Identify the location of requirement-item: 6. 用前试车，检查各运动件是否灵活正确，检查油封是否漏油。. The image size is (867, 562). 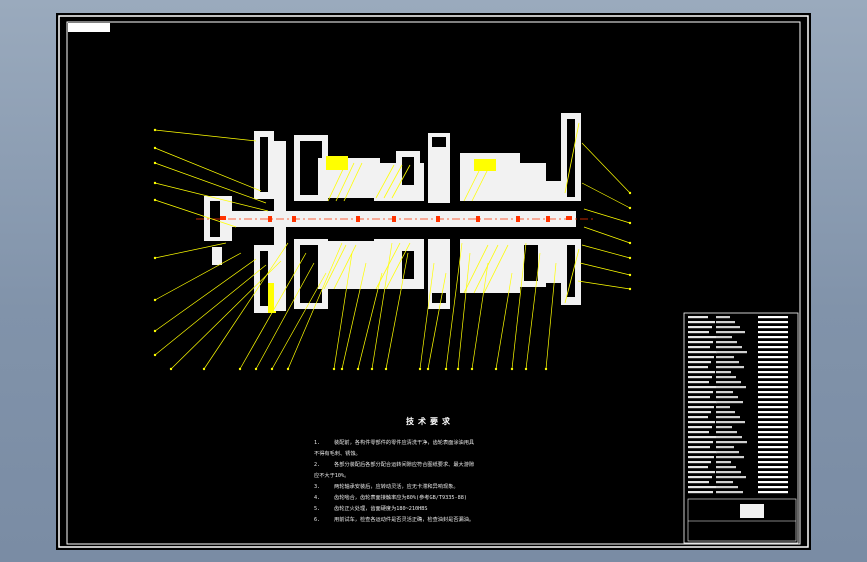
(394, 520).